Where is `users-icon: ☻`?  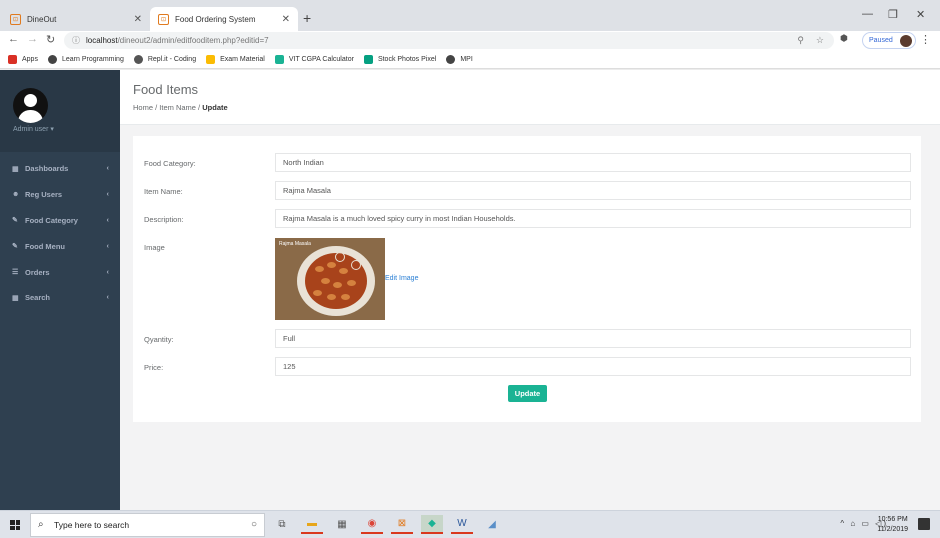
users-icon: ☻ is located at coordinates (16, 195).